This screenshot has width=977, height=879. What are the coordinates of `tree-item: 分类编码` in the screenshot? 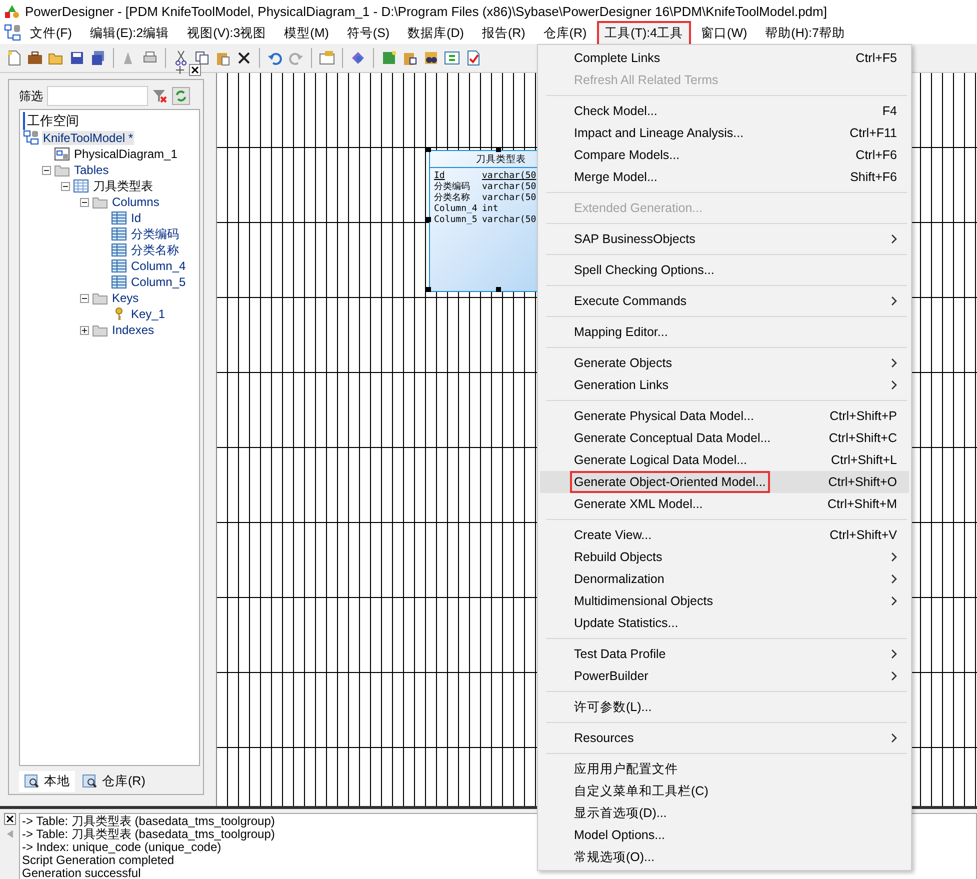 It's located at (155, 234).